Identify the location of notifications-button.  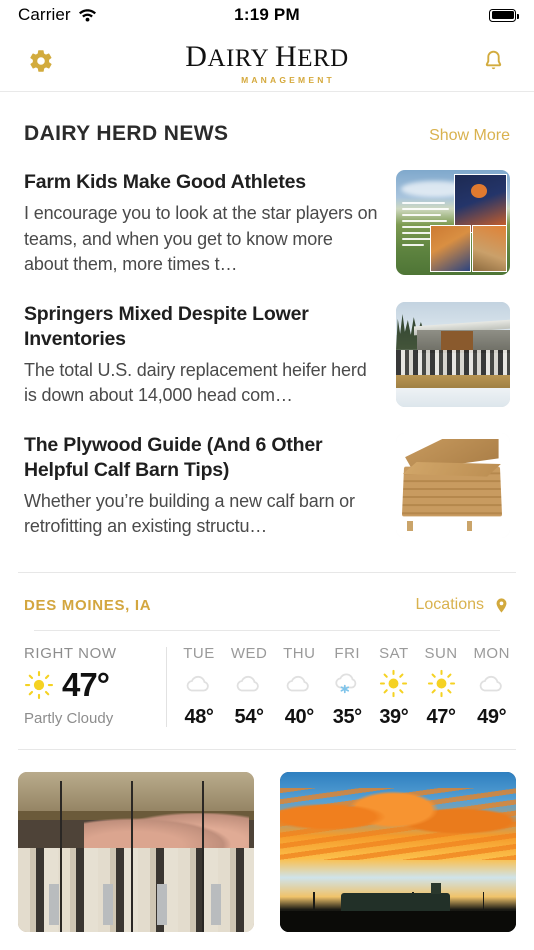
(493, 61).